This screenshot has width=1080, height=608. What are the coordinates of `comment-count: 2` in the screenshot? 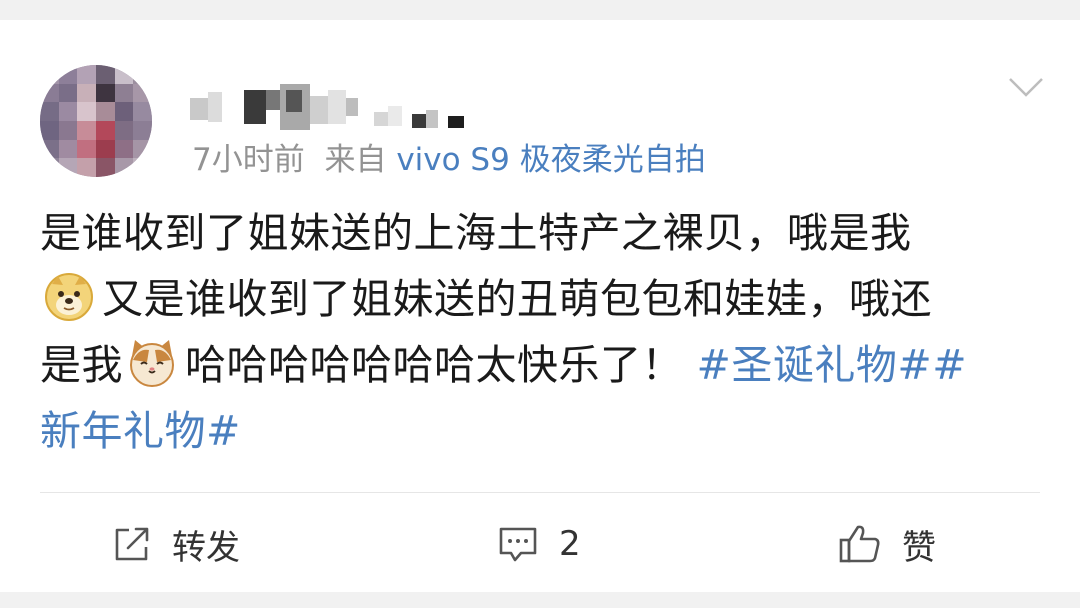 It's located at (570, 544).